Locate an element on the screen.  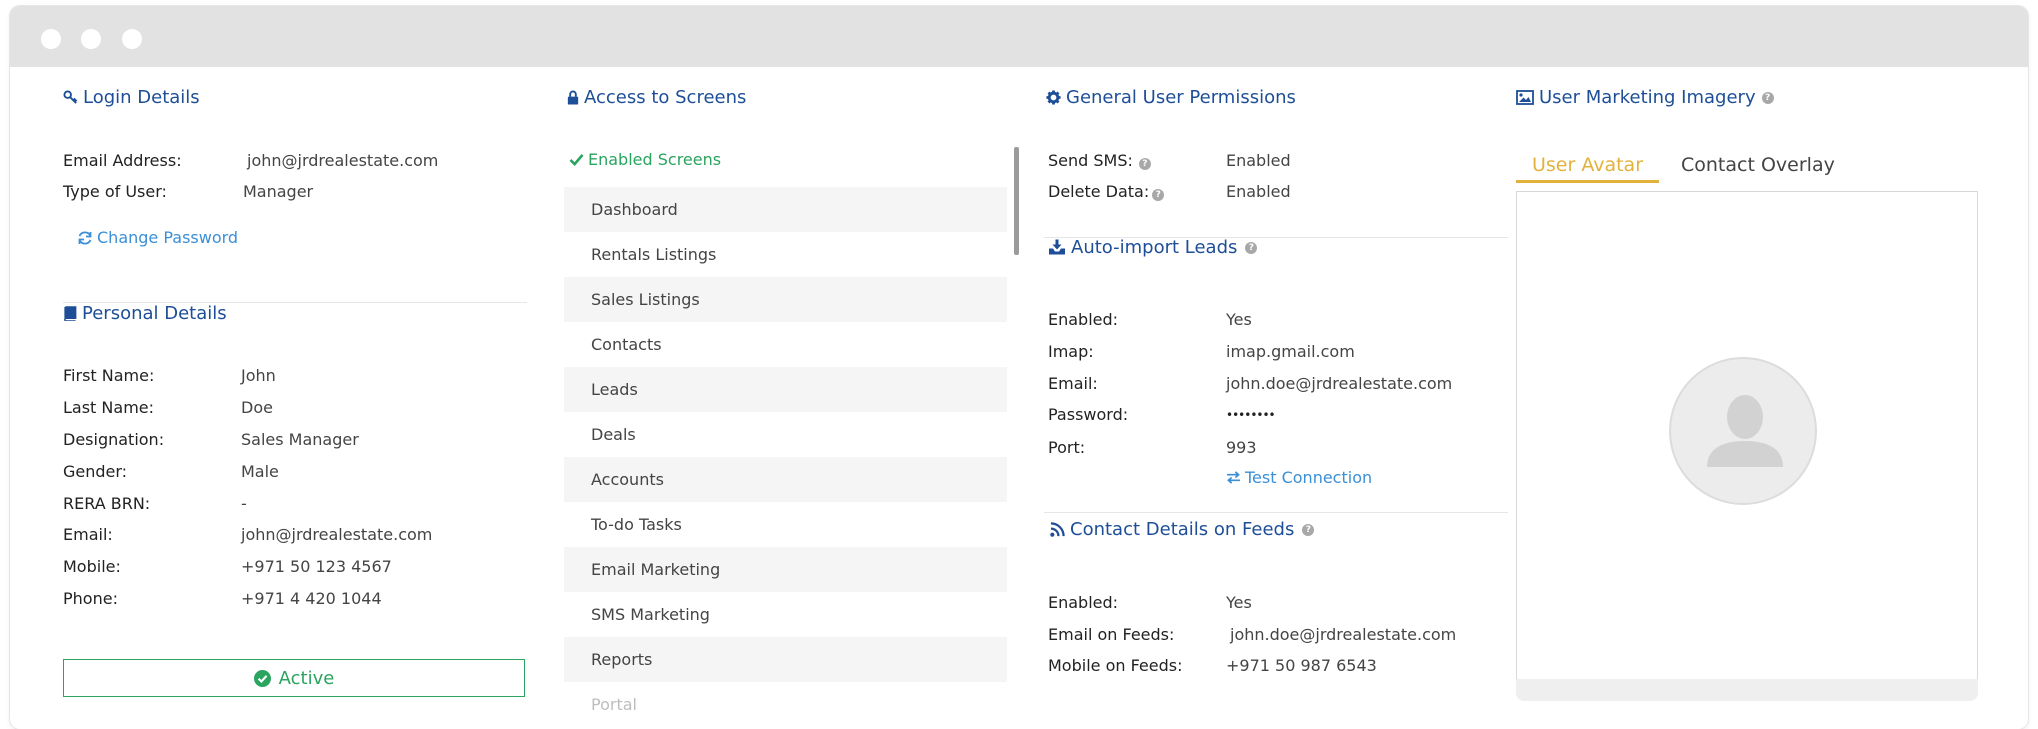
phone-value: +971 4 420 1044 is located at coordinates (311, 598).